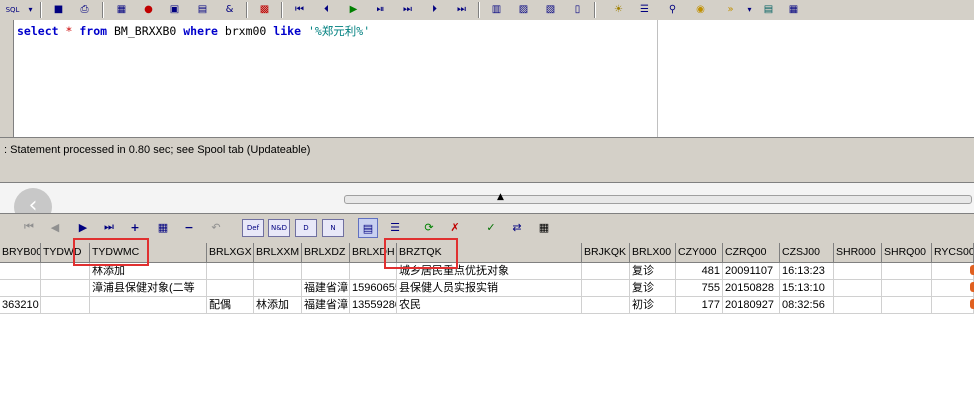  Describe the element at coordinates (700, 9) in the screenshot. I see `help-icon: ◉` at that location.